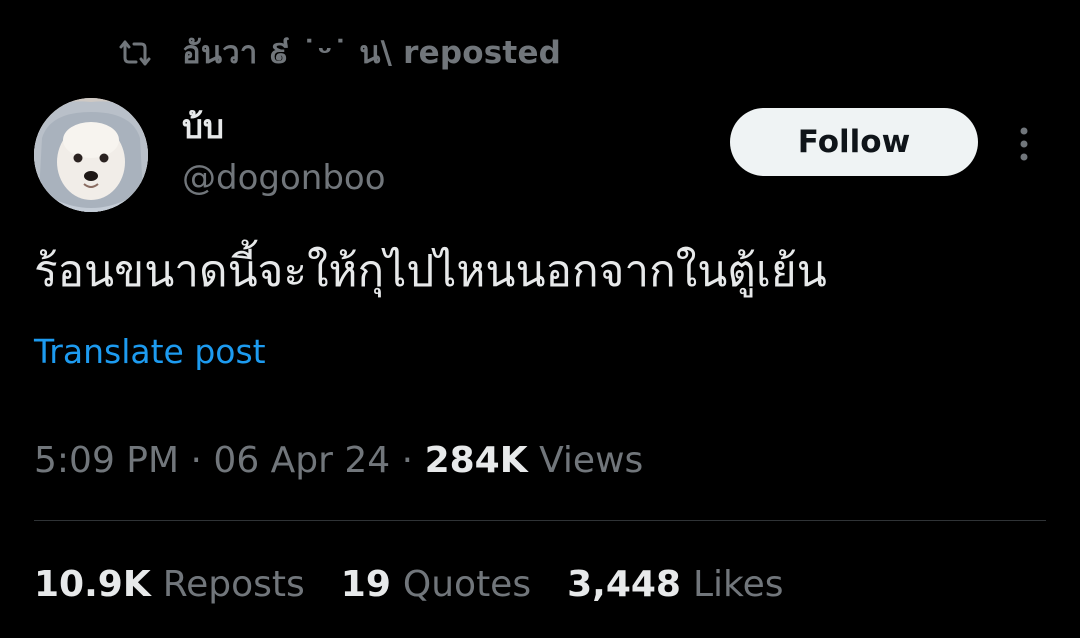  Describe the element at coordinates (301, 460) in the screenshot. I see `post-date: 06 Apr 24` at that location.